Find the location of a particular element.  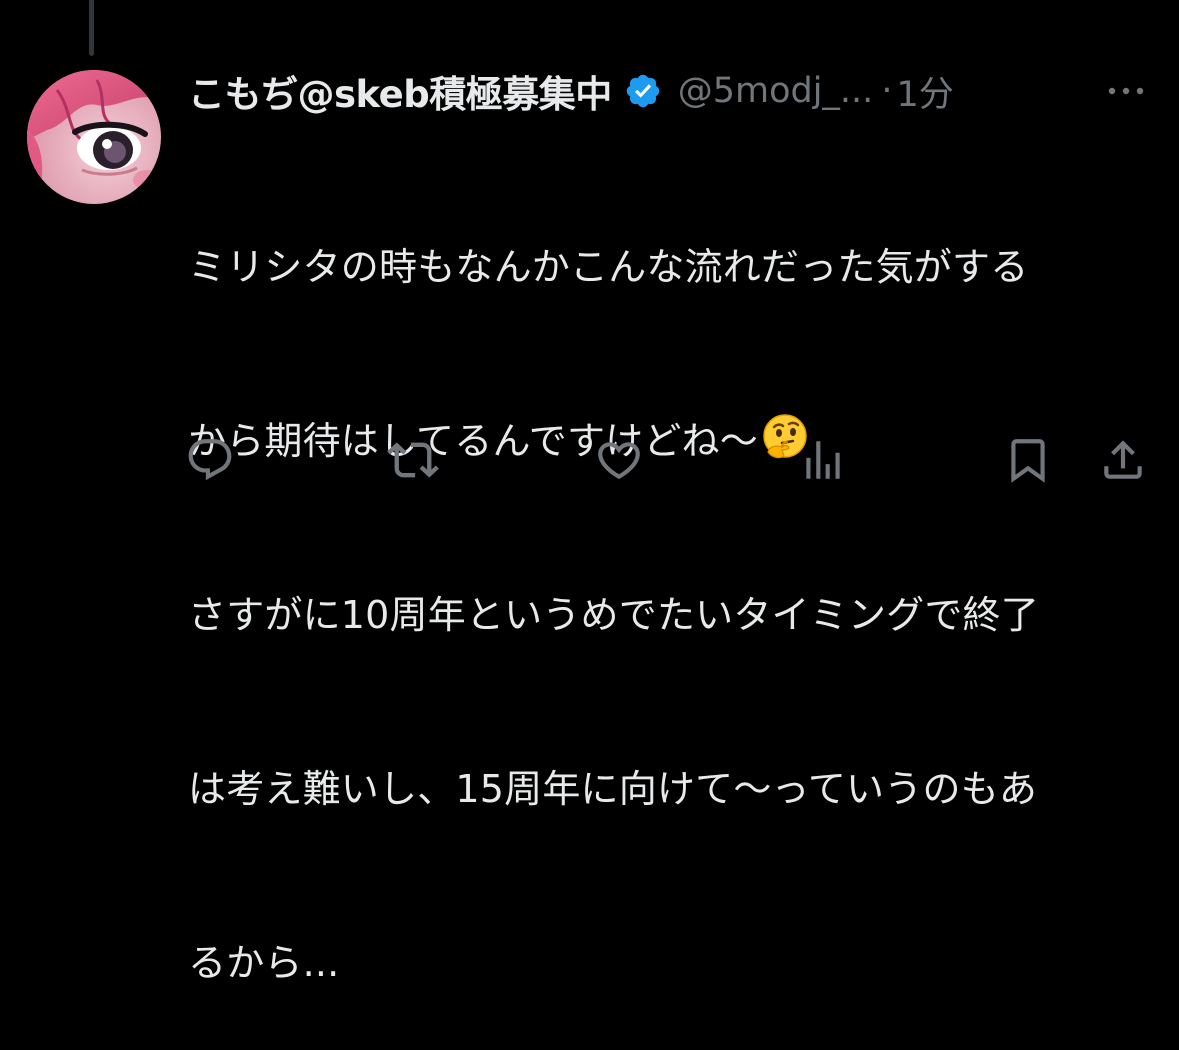

tweet-header: こもぢ@skeb積極募集中 @5modj_... · 1分 is located at coordinates (668, 91).